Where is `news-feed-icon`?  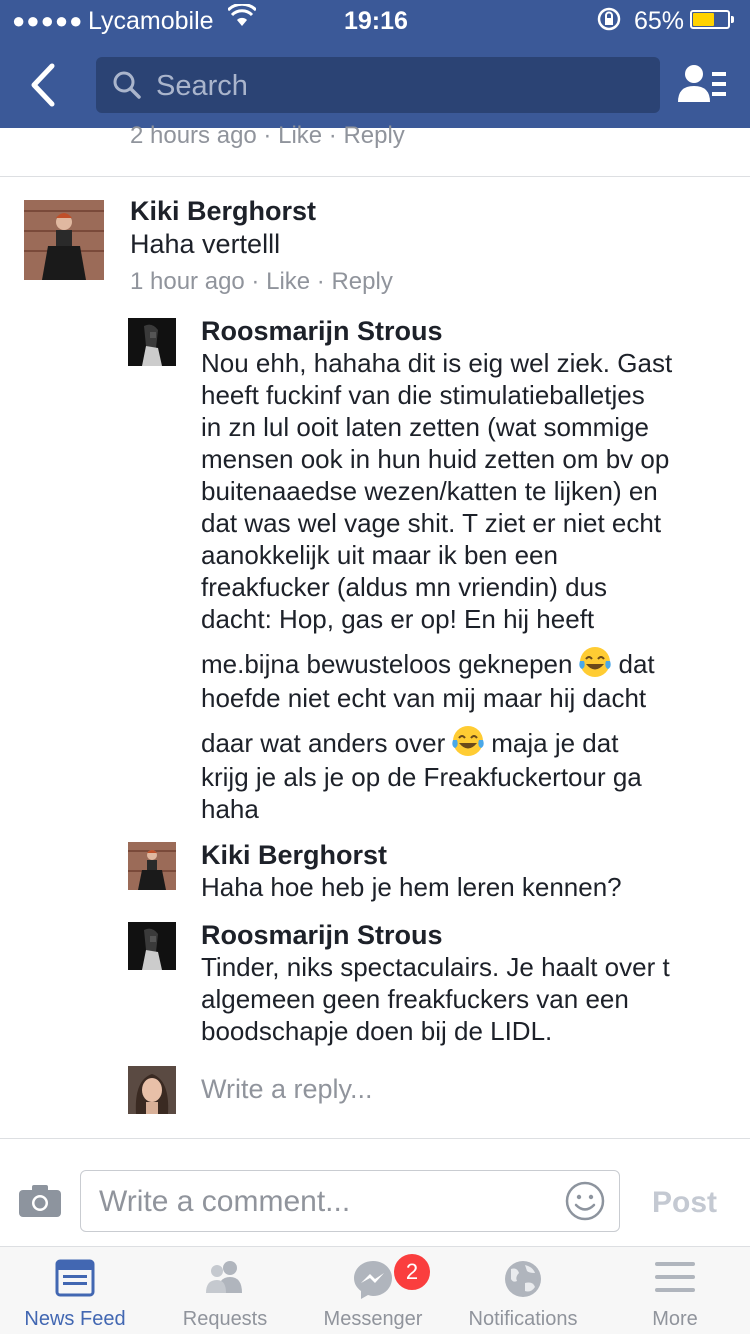
news-feed-icon is located at coordinates (75, 1280).